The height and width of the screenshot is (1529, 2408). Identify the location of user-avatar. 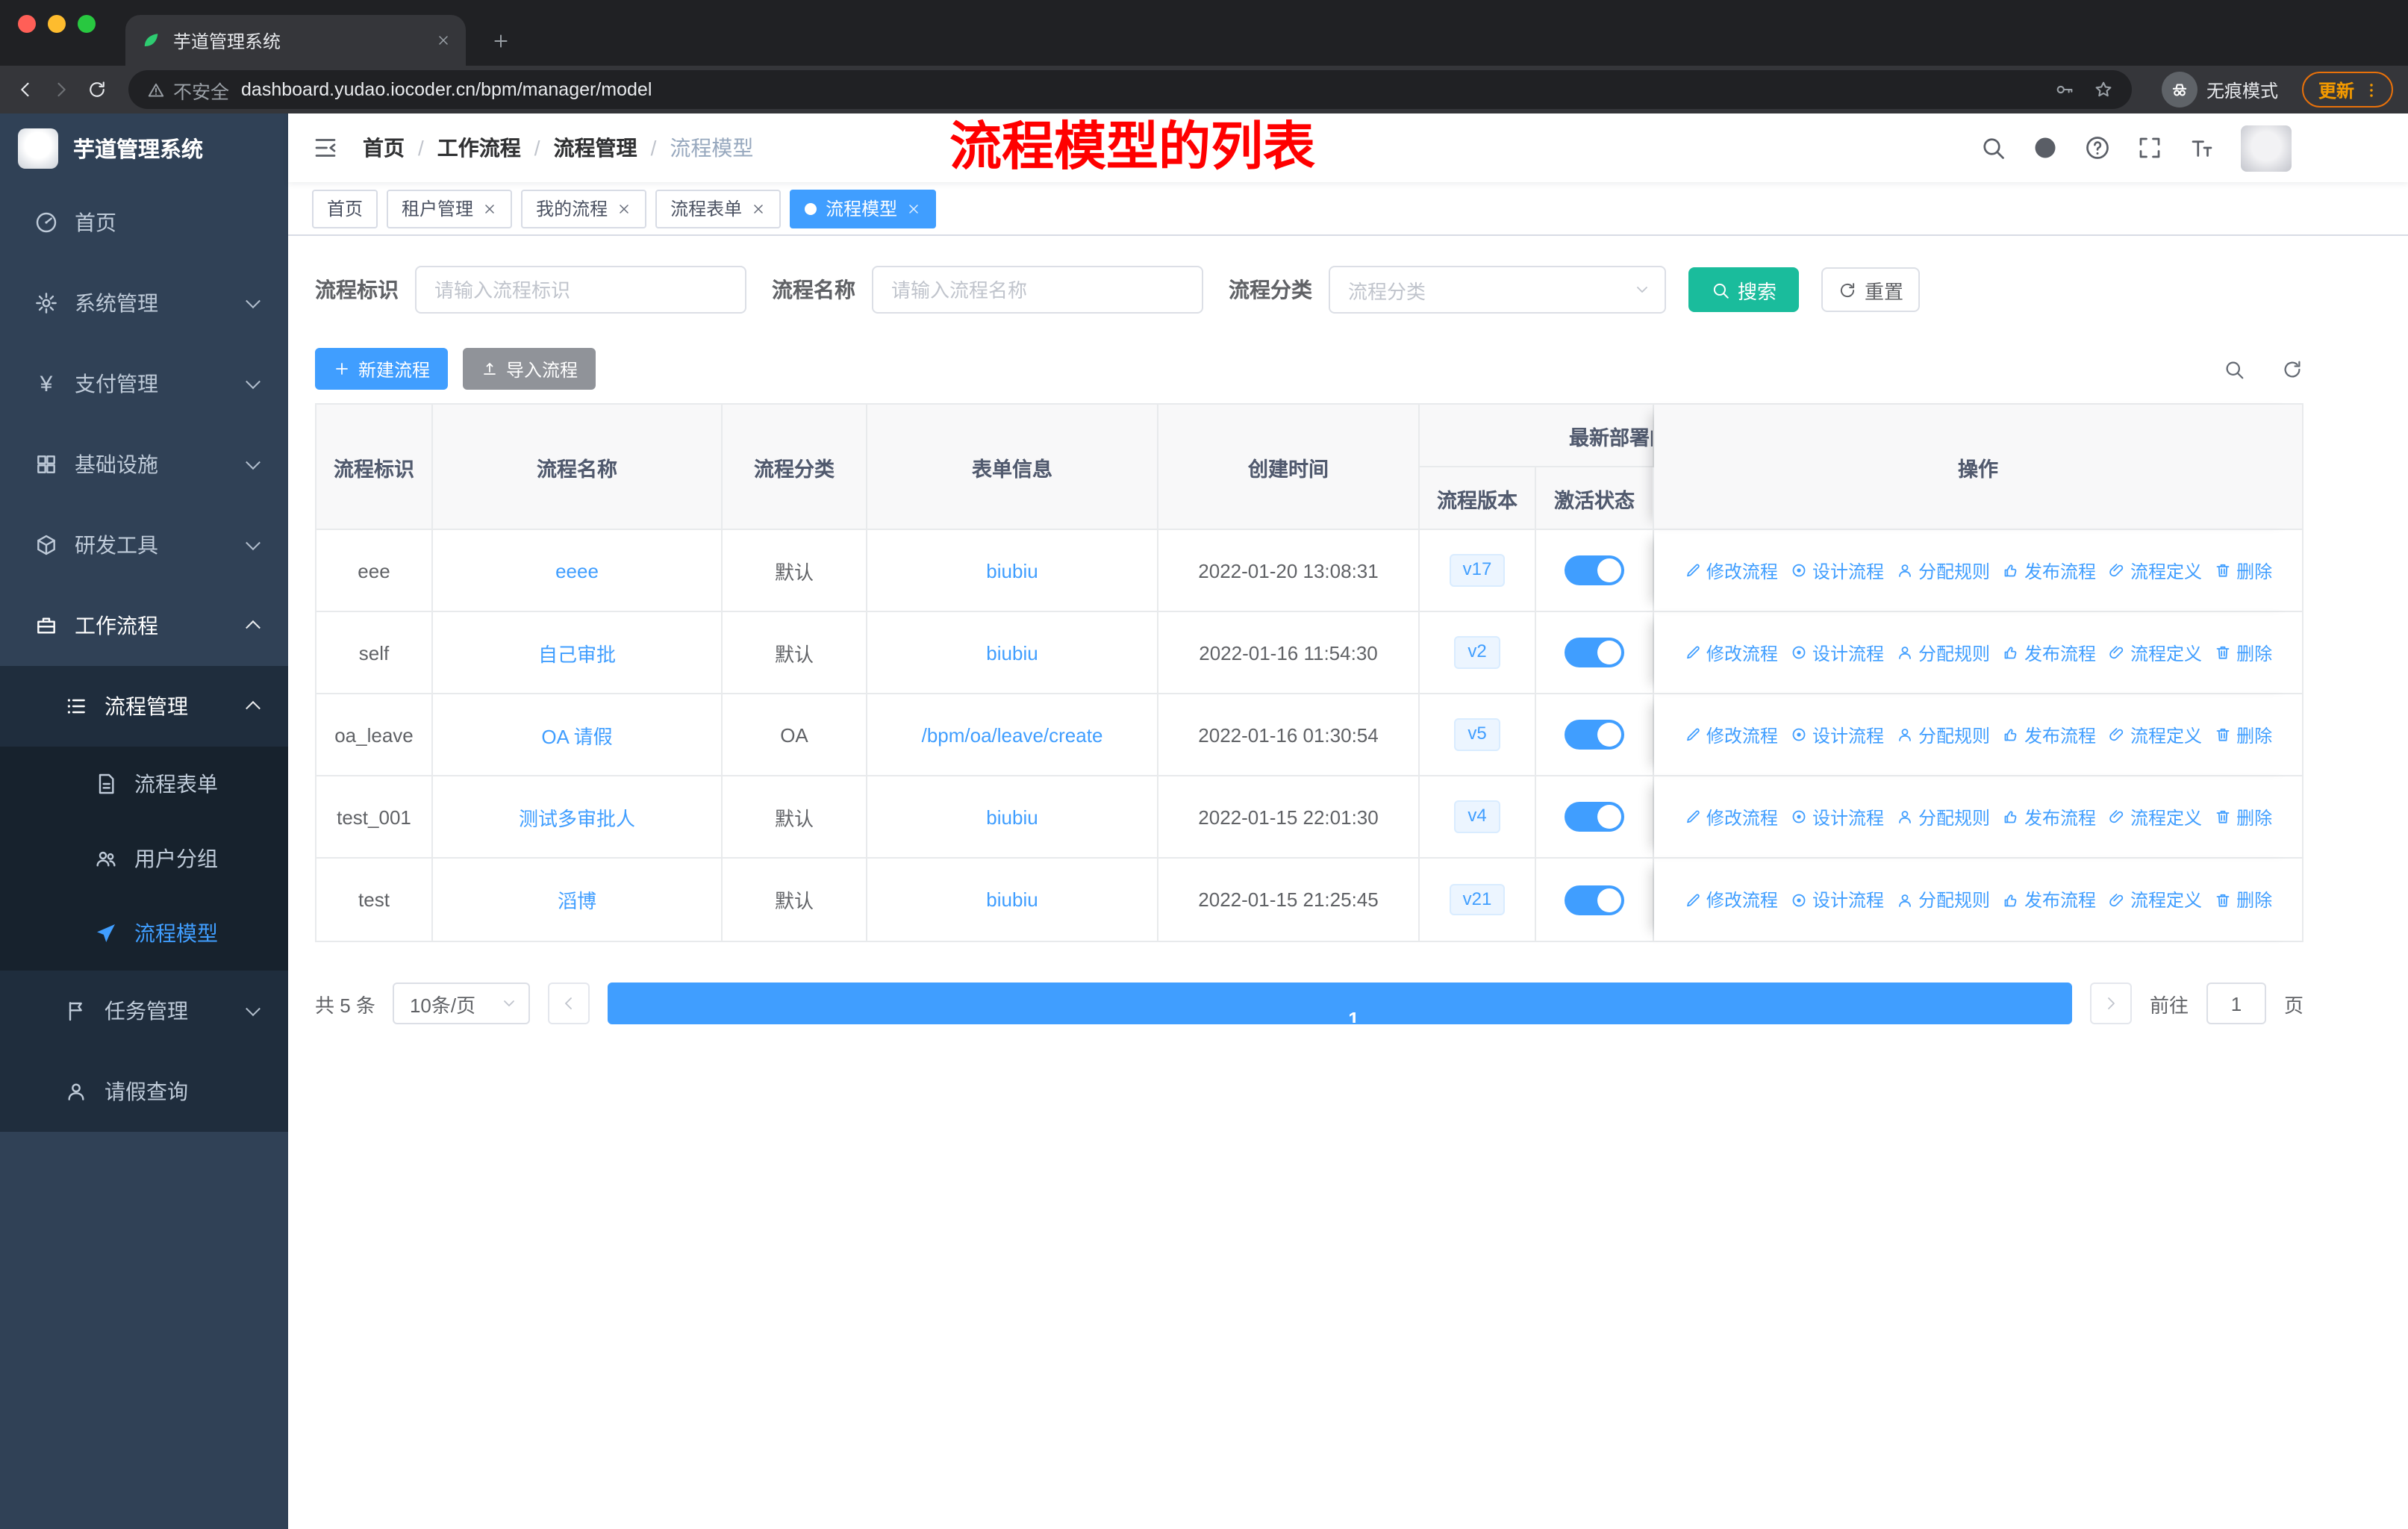
(2266, 148).